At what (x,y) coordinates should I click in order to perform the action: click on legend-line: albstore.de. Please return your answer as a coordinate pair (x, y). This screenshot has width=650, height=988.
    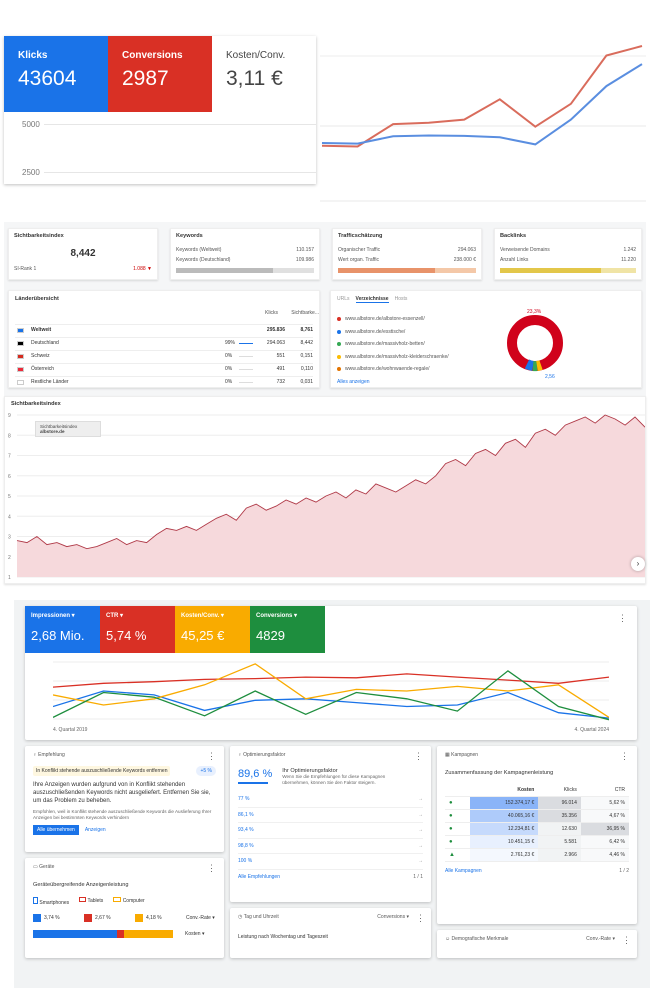
    Looking at the image, I should click on (52, 431).